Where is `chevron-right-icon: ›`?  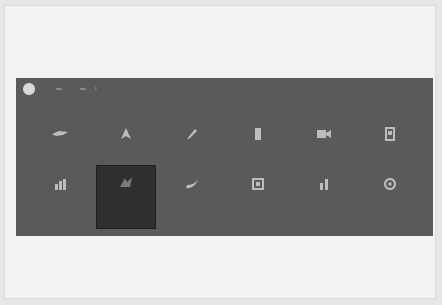 chevron-right-icon: › is located at coordinates (95, 89).